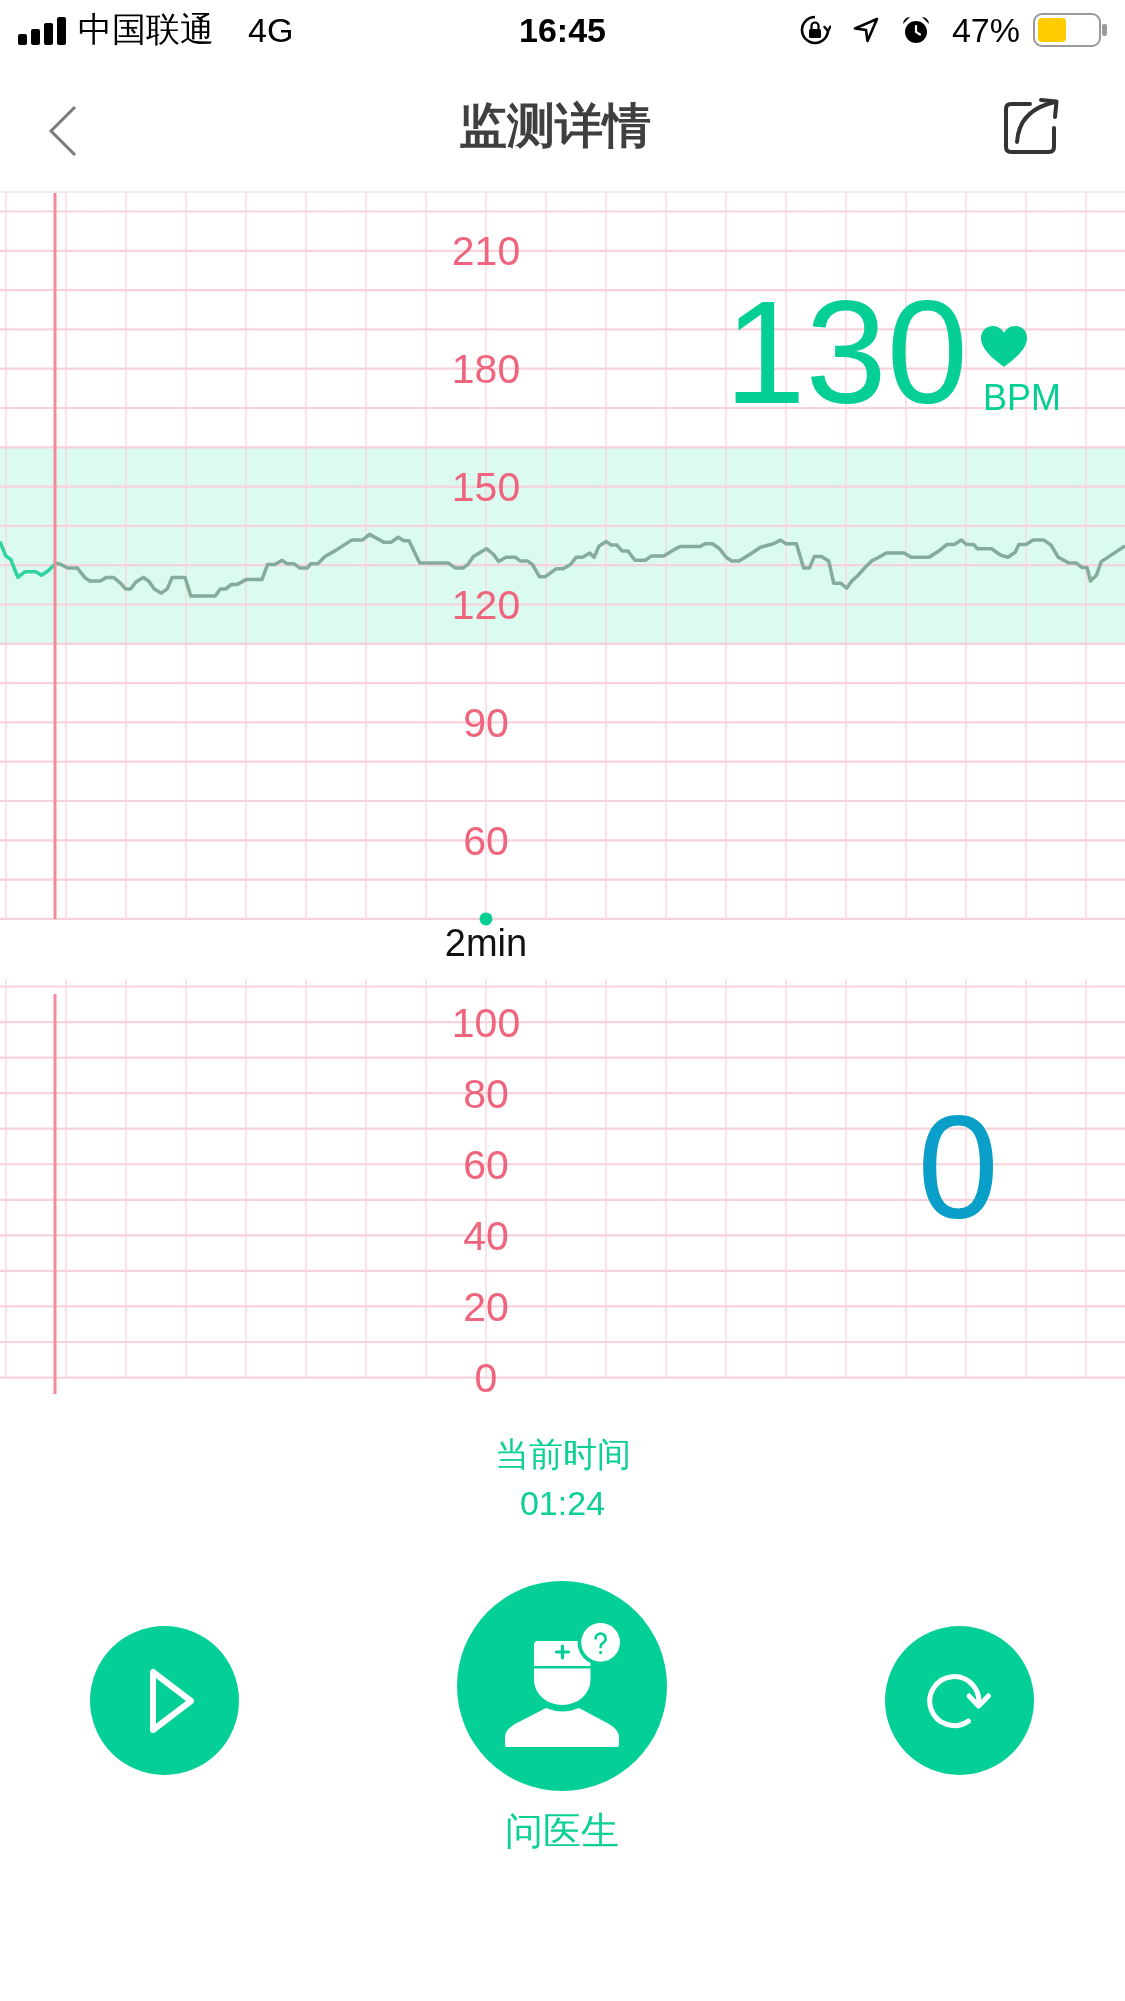 Image resolution: width=1125 pixels, height=2001 pixels. I want to click on replay-icon, so click(959, 1700).